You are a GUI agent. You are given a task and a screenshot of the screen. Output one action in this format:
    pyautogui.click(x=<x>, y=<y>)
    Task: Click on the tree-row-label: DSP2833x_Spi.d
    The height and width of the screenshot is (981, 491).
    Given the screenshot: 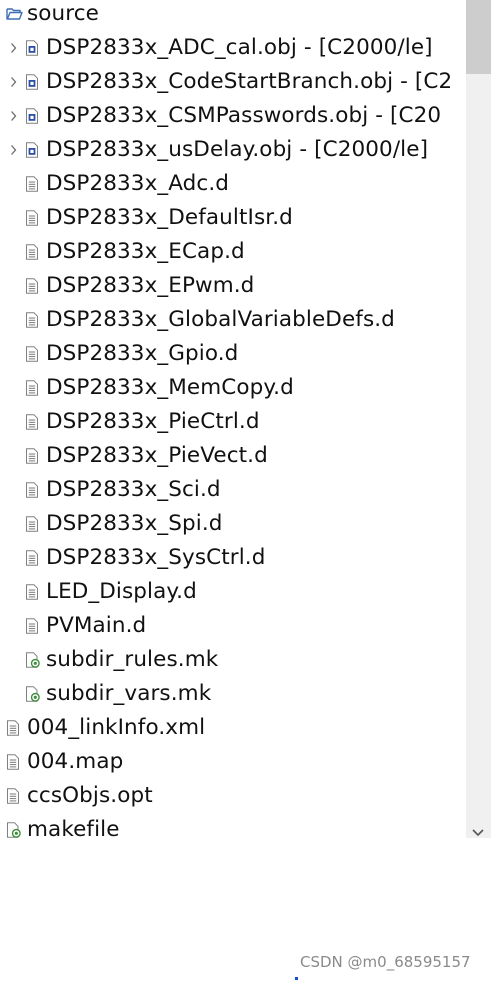 What is the action you would take?
    pyautogui.click(x=134, y=523)
    